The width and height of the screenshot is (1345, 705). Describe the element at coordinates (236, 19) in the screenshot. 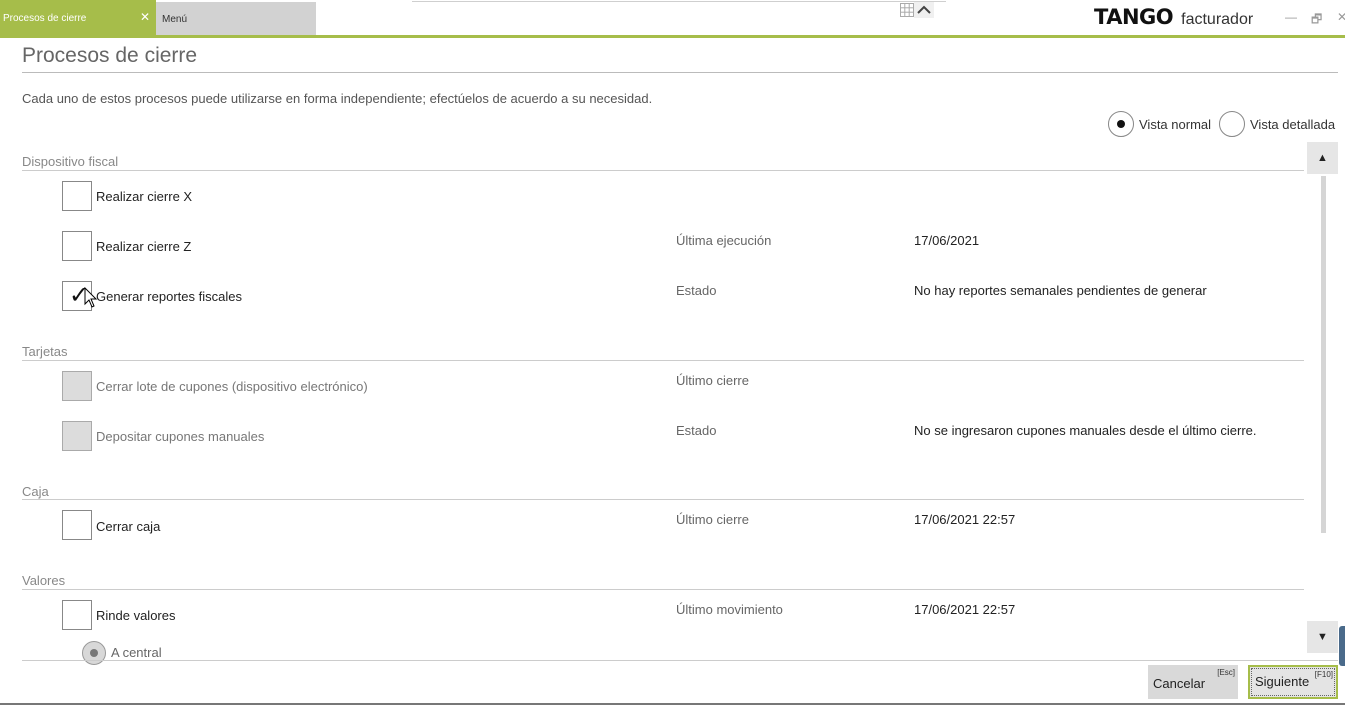

I see `tab-menu: Menú` at that location.